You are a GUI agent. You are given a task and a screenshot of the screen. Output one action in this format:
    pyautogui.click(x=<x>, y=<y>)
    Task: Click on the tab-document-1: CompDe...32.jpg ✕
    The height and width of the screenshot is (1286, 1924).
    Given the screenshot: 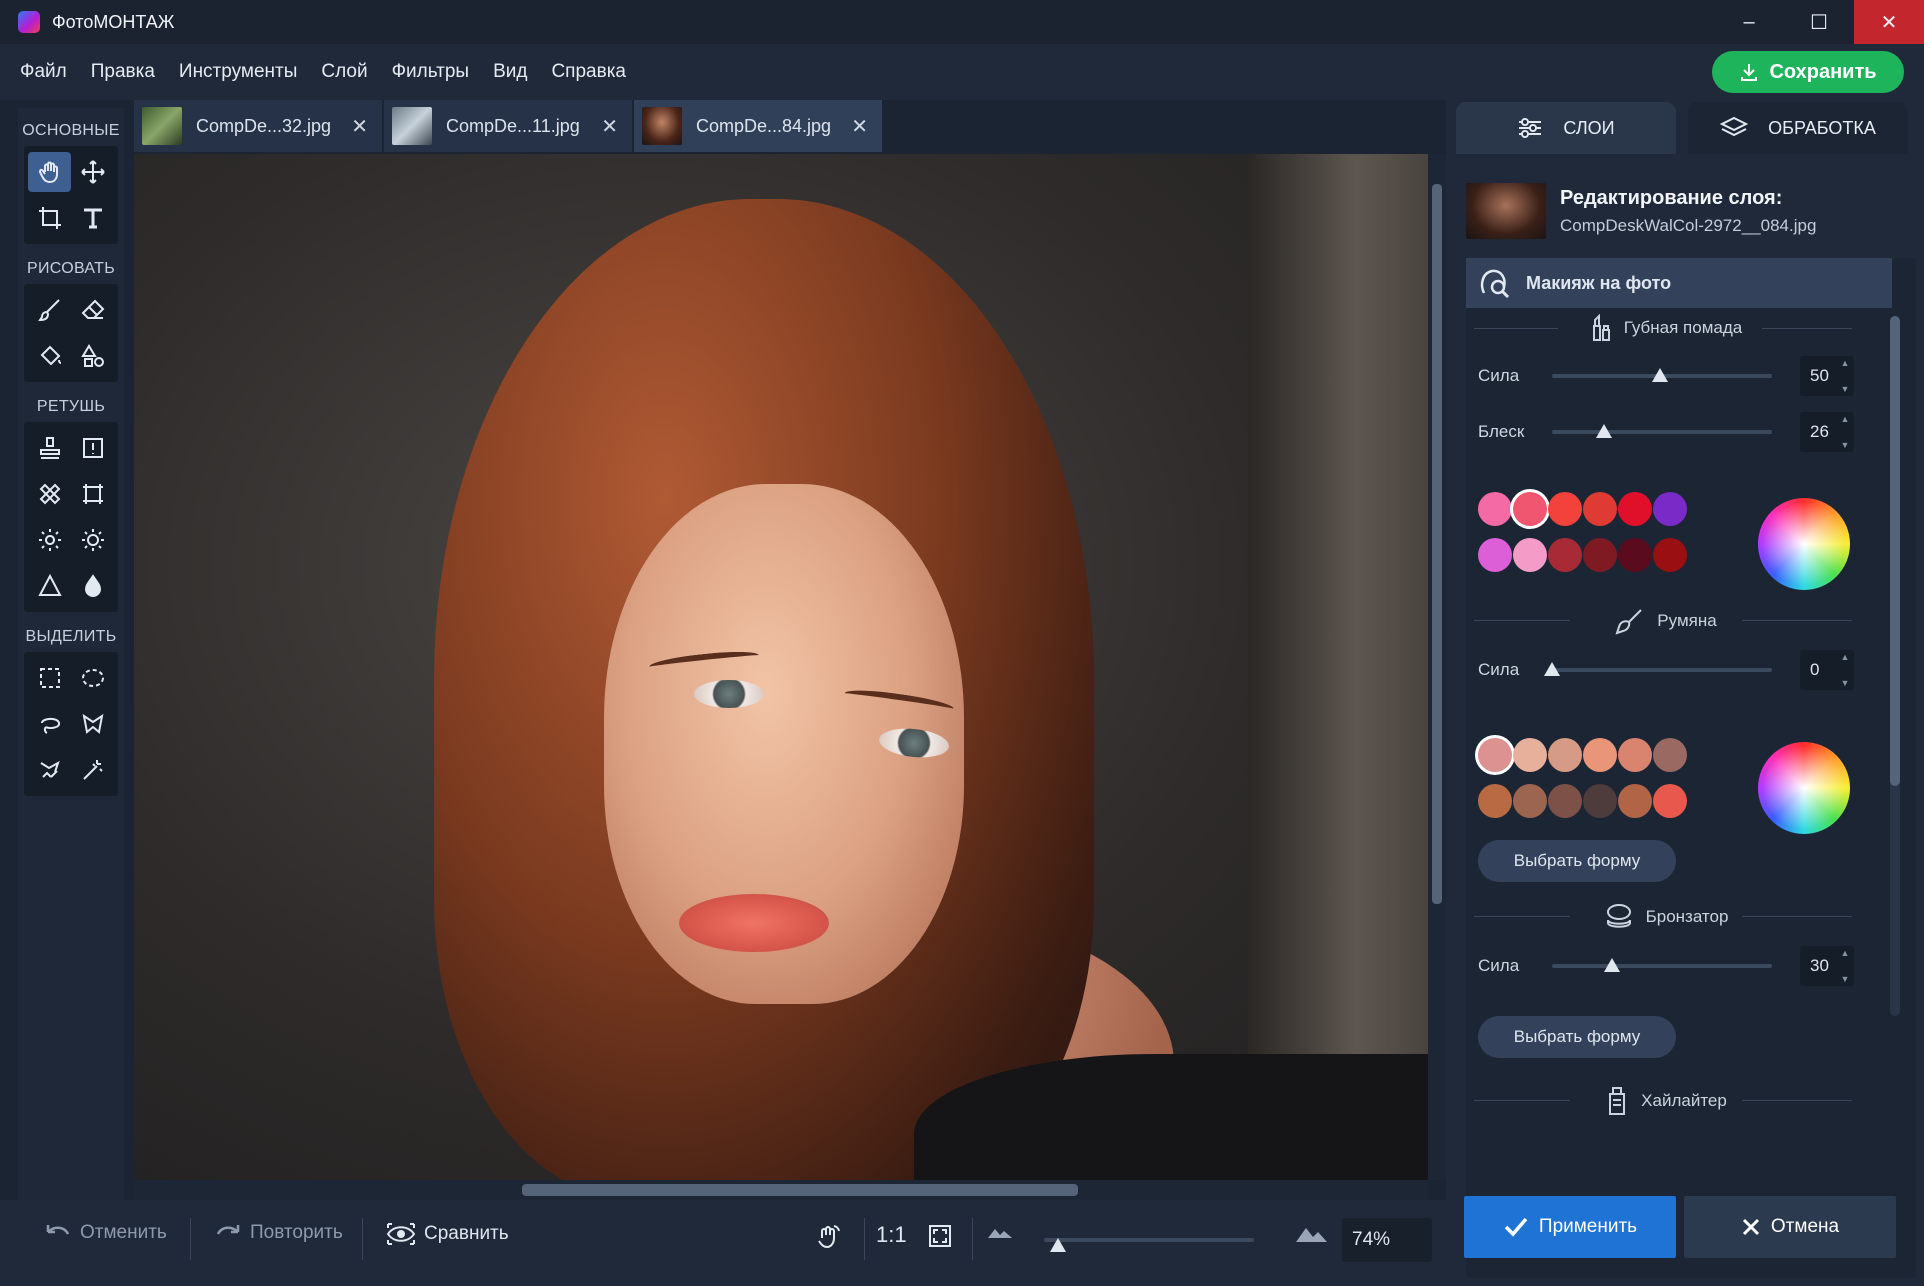 What is the action you would take?
    pyautogui.click(x=258, y=126)
    